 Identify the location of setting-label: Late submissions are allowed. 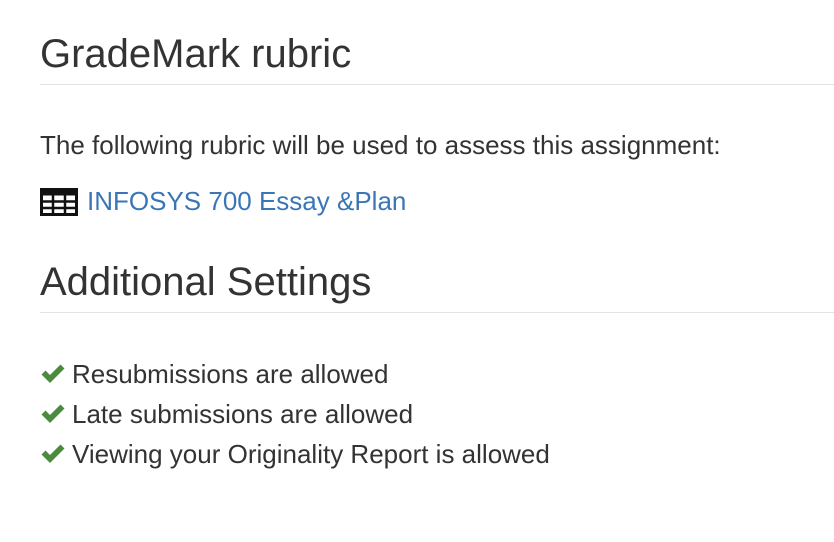
(243, 413).